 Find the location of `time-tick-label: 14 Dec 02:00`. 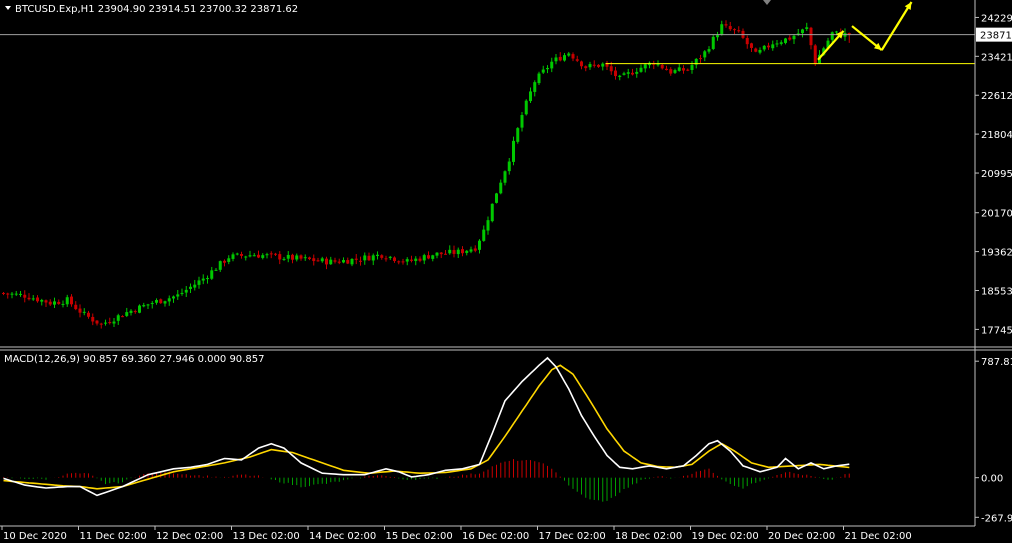

time-tick-label: 14 Dec 02:00 is located at coordinates (342, 536).